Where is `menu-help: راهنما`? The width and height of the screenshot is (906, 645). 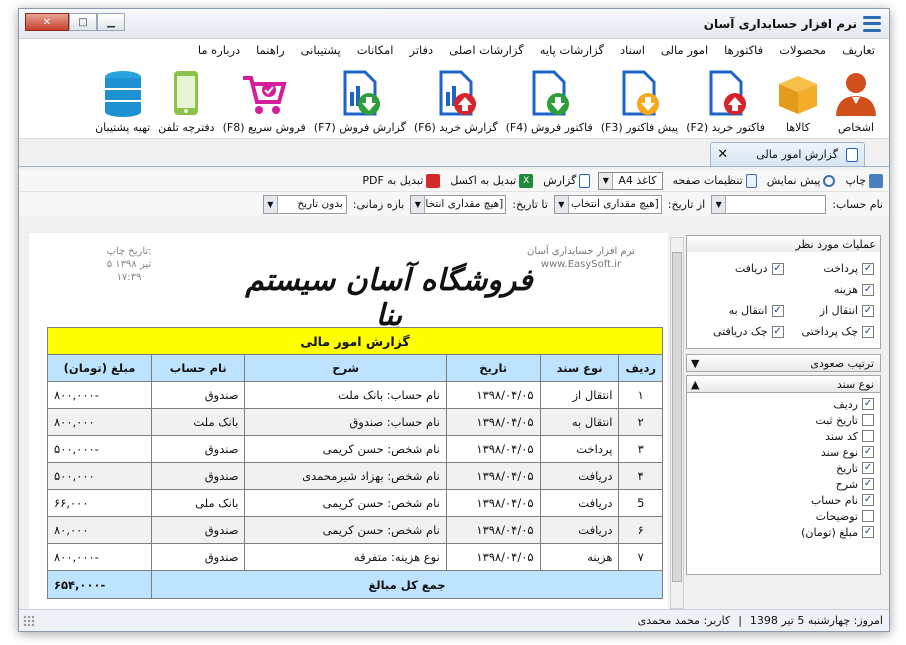 menu-help: راهنما is located at coordinates (270, 50).